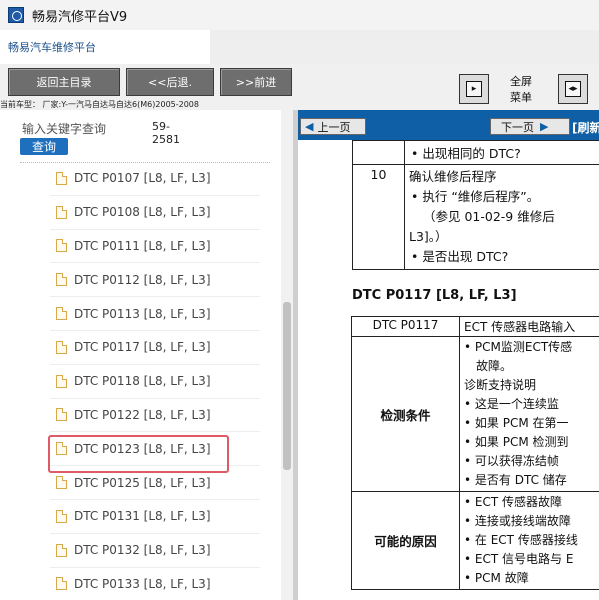 The width and height of the screenshot is (599, 600). Describe the element at coordinates (16, 15) in the screenshot. I see `app-logo-icon` at that location.